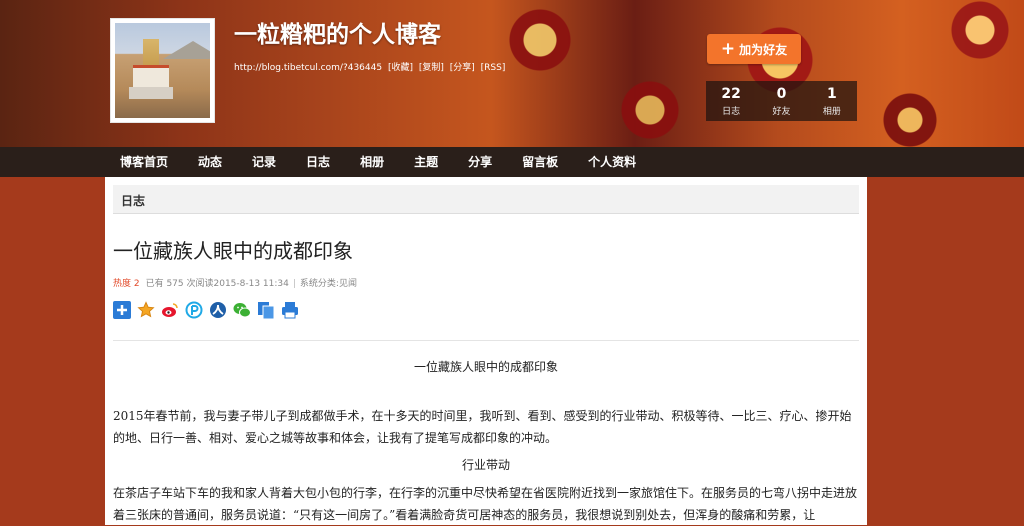 The image size is (1024, 526). I want to click on stat-logs-label: 日志, so click(731, 112).